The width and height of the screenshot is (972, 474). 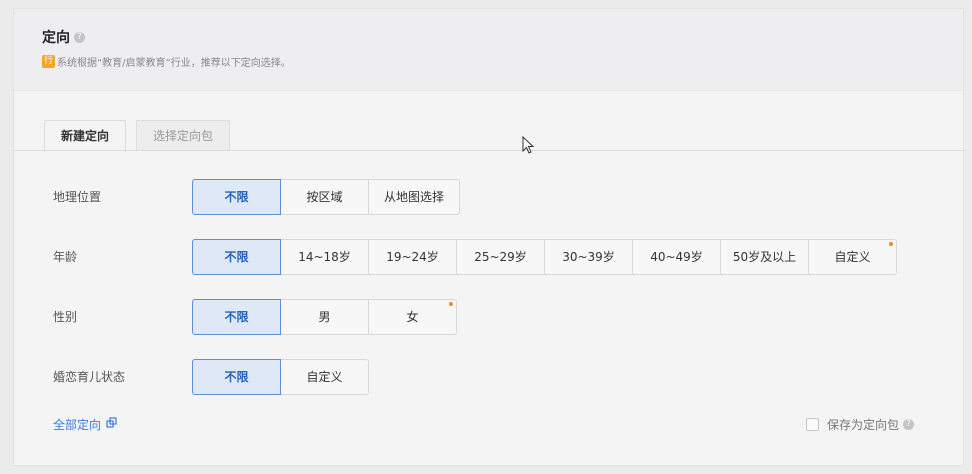 I want to click on tab-bar: 新建定向 选择定向包, so click(x=142, y=136).